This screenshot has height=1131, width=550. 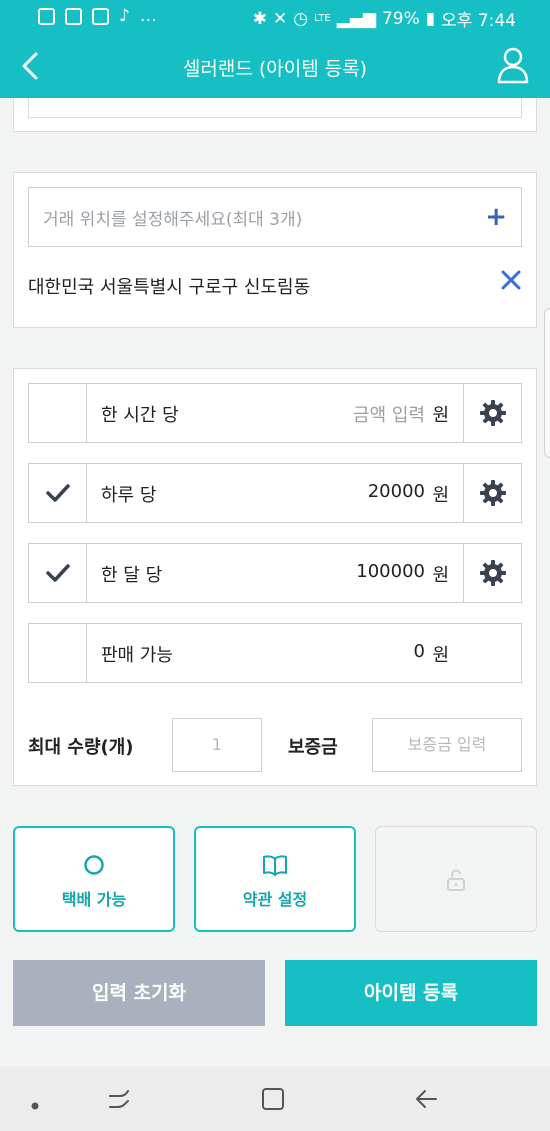 I want to click on recents-icon, so click(x=119, y=1099).